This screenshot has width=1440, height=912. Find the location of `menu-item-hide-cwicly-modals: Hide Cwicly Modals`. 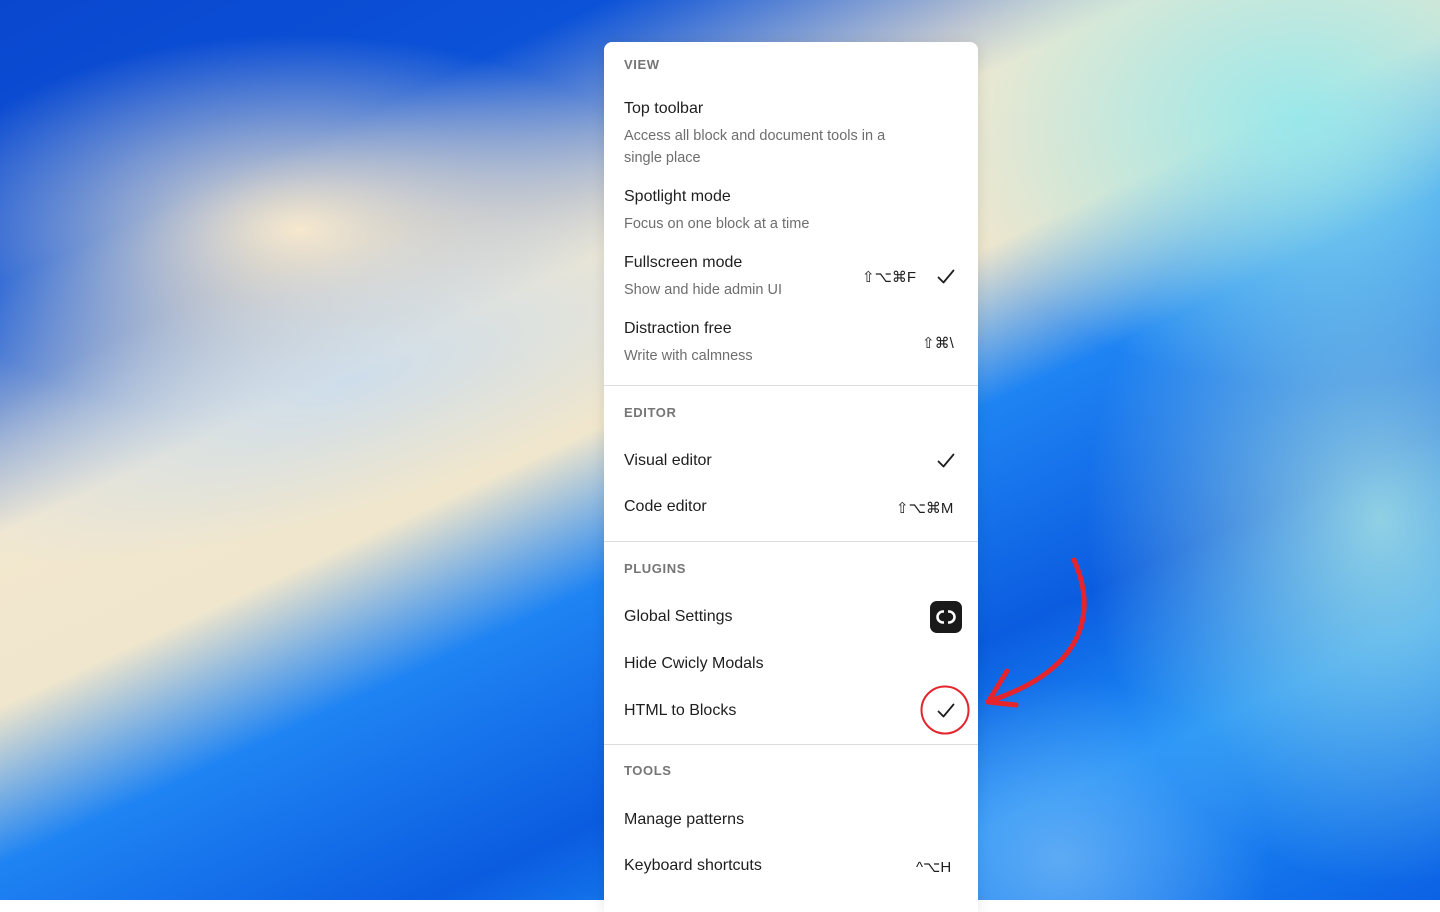

menu-item-hide-cwicly-modals: Hide Cwicly Modals is located at coordinates (791, 664).